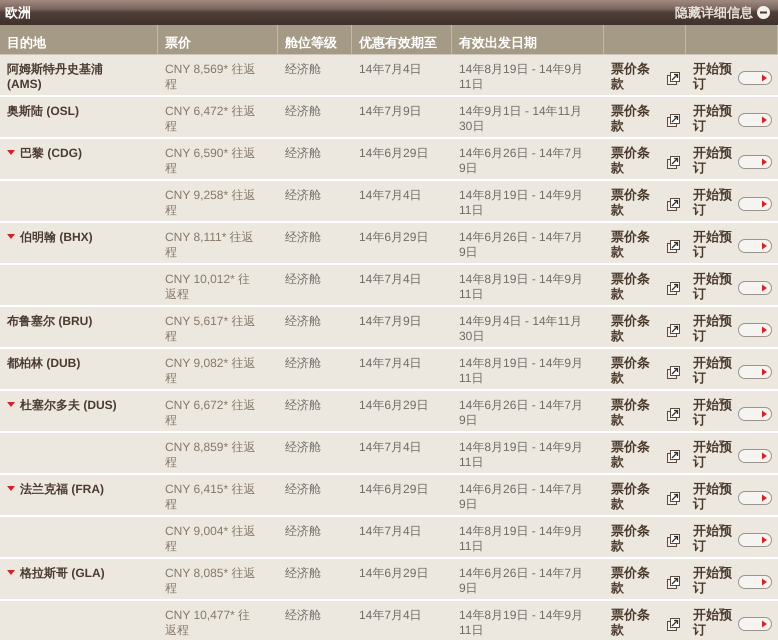  Describe the element at coordinates (218, 286) in the screenshot. I see `fare-cell: CNY 10,012* 往返程` at that location.